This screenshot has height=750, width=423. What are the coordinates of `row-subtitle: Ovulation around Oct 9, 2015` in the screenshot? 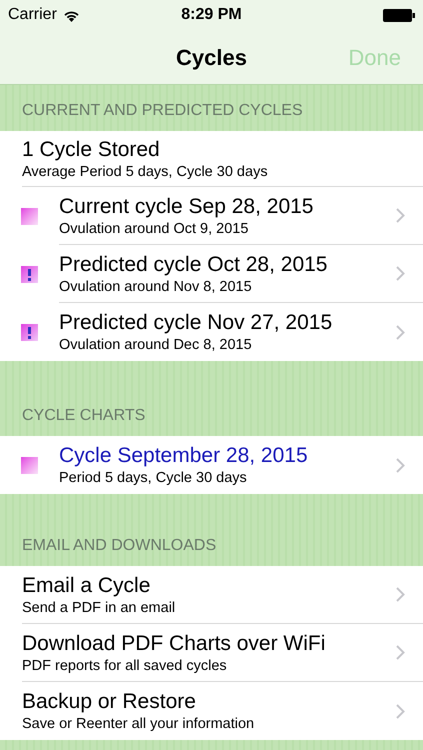 It's located at (154, 229).